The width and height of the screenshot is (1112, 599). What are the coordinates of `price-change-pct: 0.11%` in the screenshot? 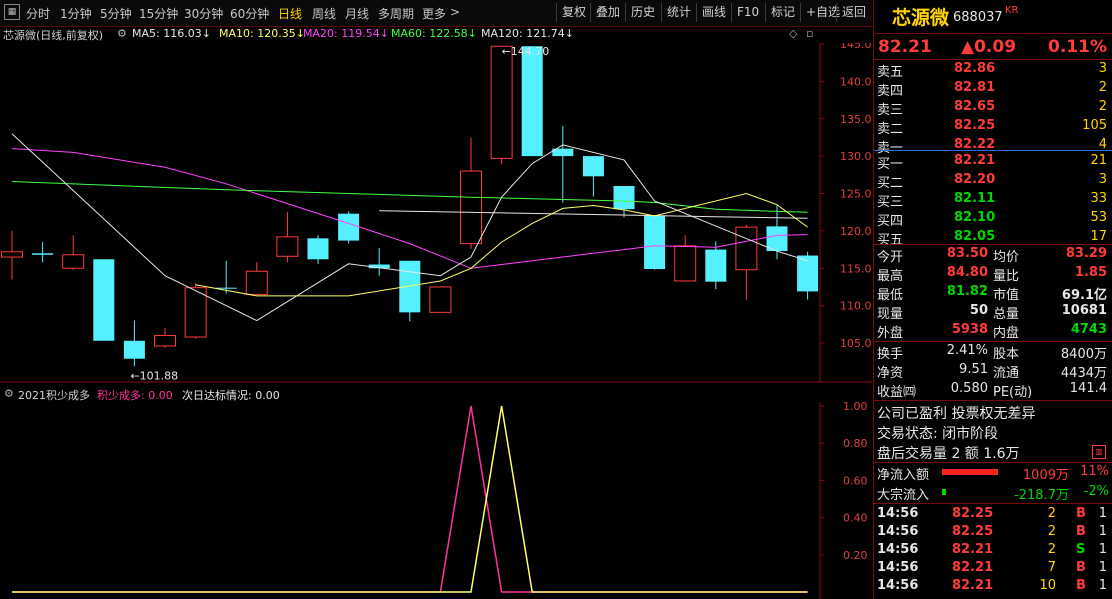 It's located at (1077, 47).